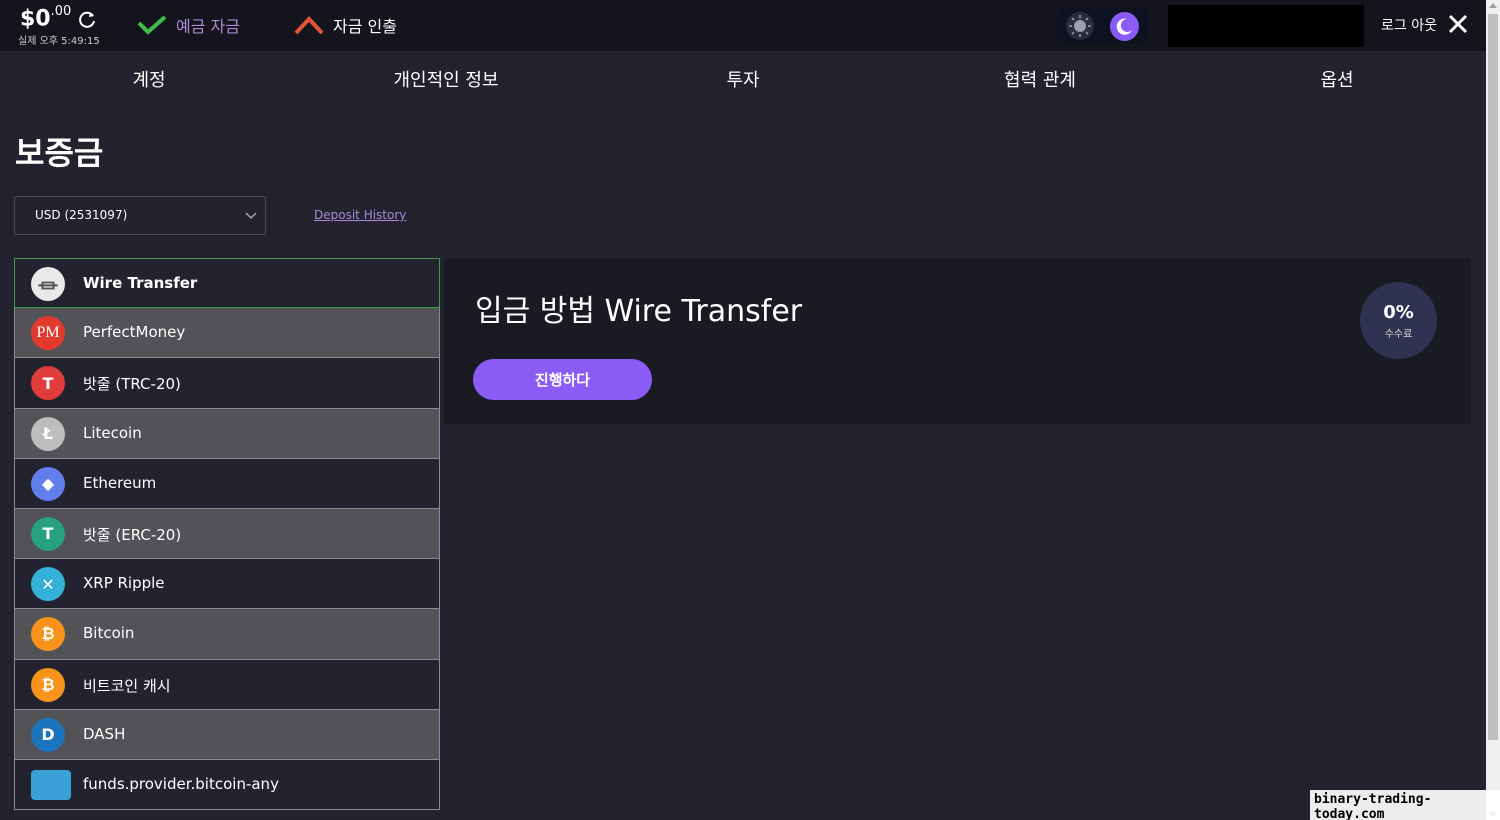 This screenshot has width=1500, height=820. What do you see at coordinates (743, 25) in the screenshot?
I see `top-bar: $0.00 실제 오후 5:49:15 예금 자금 자금 인출 로그 아웃` at bounding box center [743, 25].